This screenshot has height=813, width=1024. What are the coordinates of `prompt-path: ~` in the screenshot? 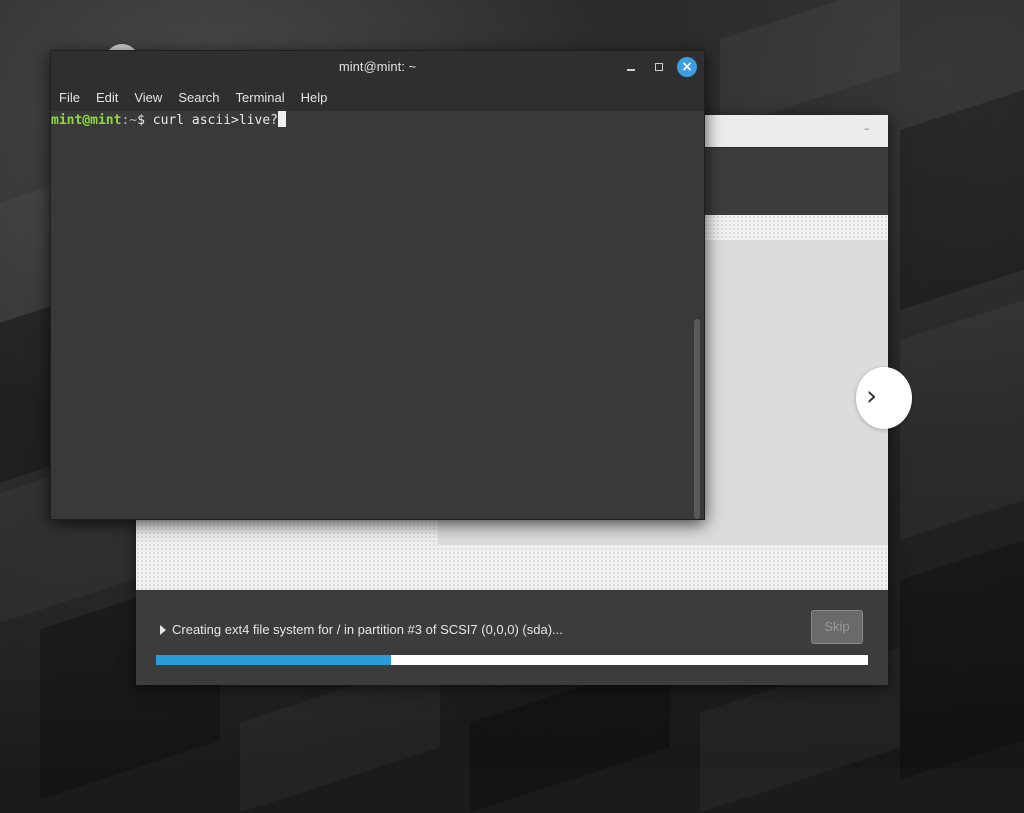 It's located at (133, 120).